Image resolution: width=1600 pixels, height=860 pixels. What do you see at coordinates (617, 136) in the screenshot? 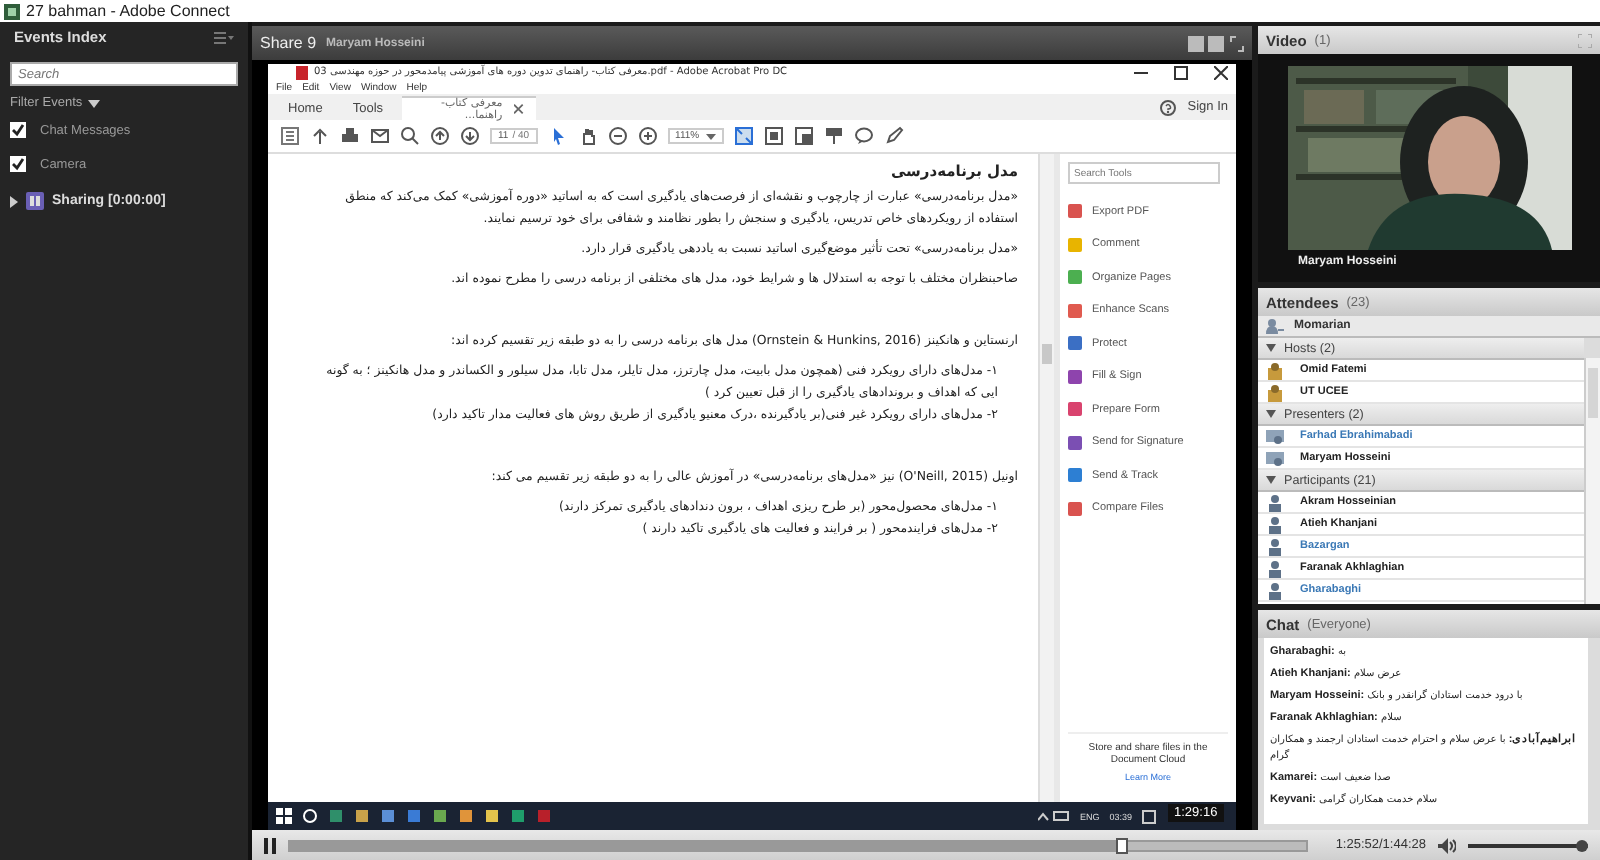
I see `zoom-out-icon` at bounding box center [617, 136].